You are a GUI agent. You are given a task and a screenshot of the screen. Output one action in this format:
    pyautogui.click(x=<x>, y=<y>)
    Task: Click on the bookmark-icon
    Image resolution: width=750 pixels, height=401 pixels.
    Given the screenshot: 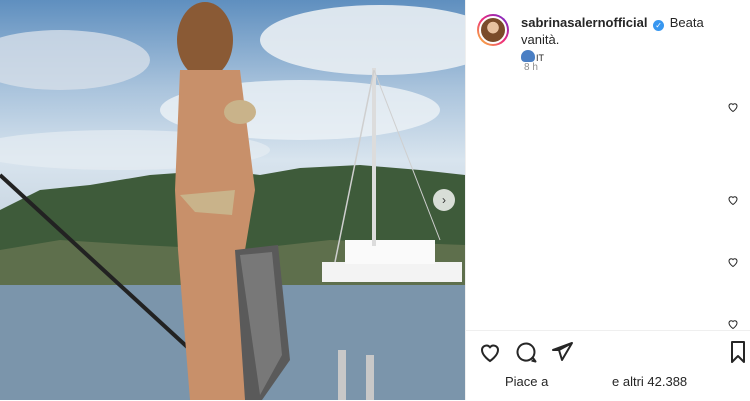 What is the action you would take?
    pyautogui.click(x=738, y=352)
    